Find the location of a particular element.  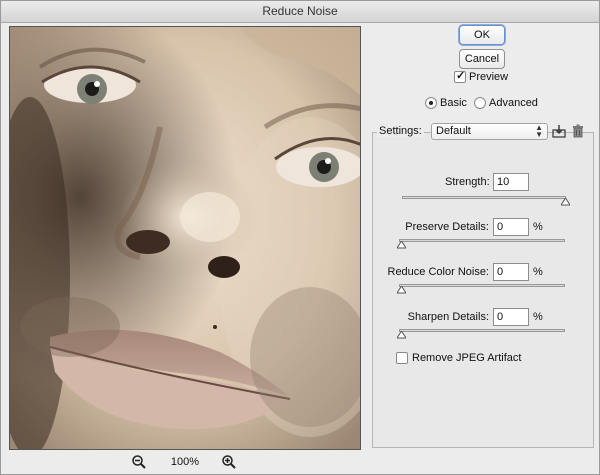

reduce-color-noise-label: Reduce Color Noise: is located at coordinates (438, 272).